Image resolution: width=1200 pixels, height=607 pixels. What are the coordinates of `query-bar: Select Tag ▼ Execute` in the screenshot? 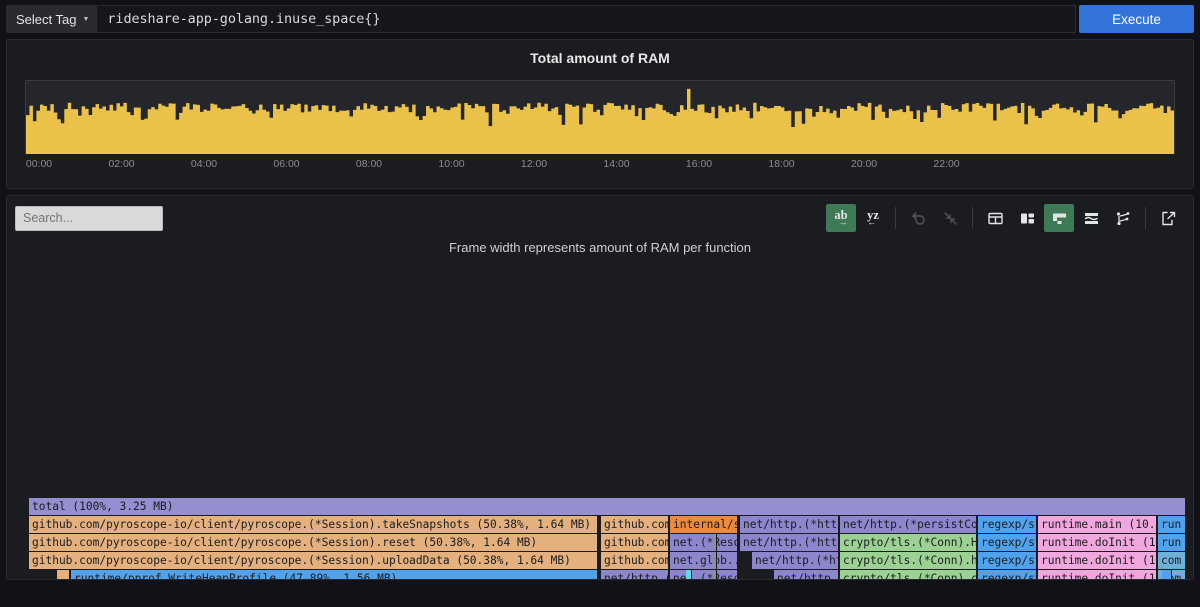 It's located at (600, 16).